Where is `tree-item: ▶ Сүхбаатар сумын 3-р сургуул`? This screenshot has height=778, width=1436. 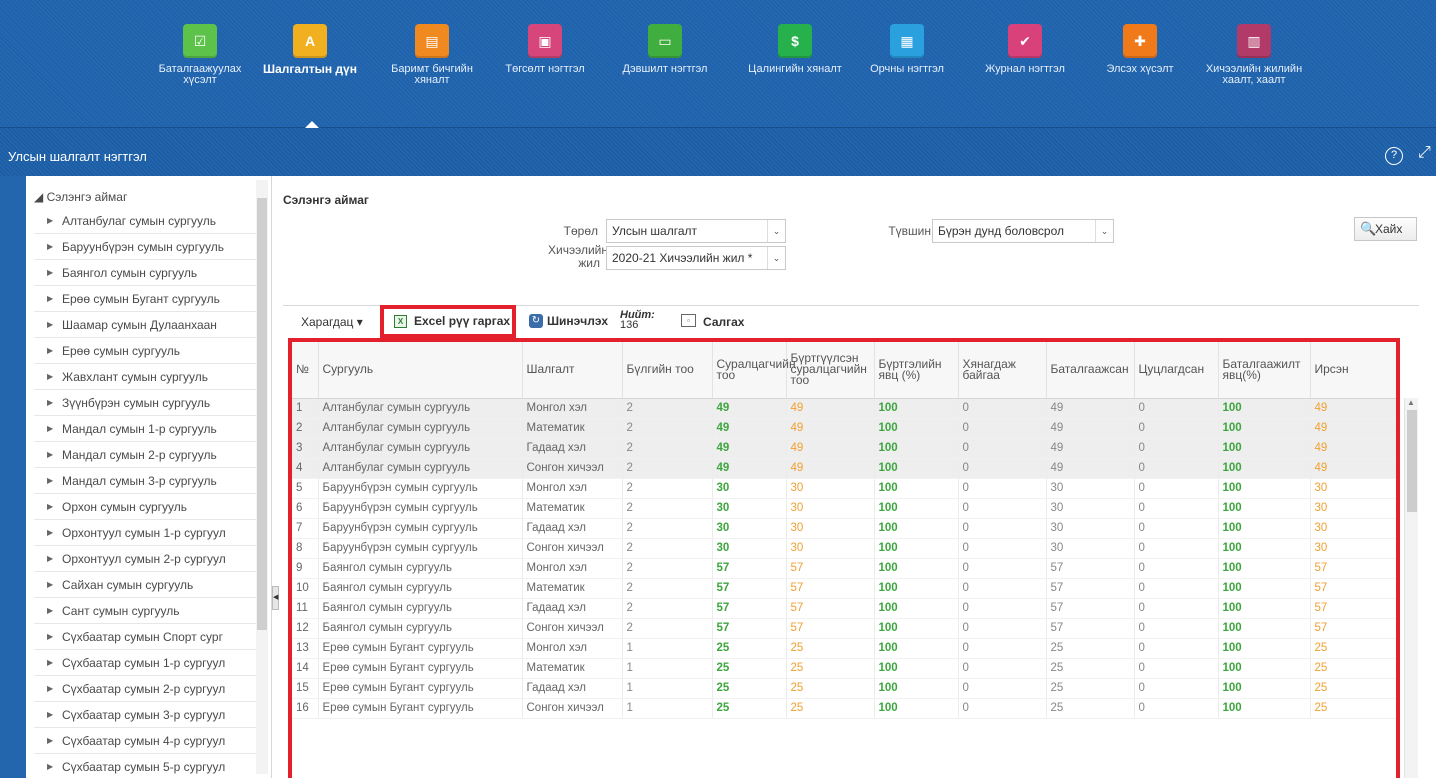
tree-item: ▶ Сүхбаатар сумын 3-р сургуул is located at coordinates (146, 715).